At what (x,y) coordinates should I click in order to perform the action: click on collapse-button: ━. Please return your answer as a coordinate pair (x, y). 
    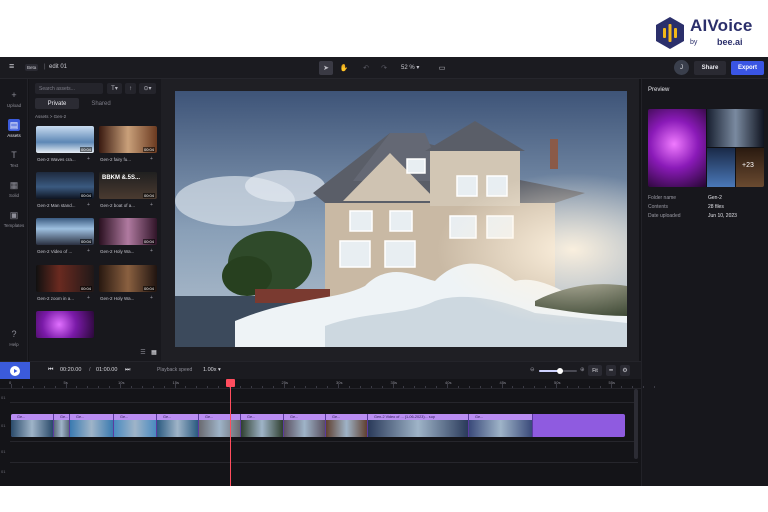
    Looking at the image, I should click on (611, 370).